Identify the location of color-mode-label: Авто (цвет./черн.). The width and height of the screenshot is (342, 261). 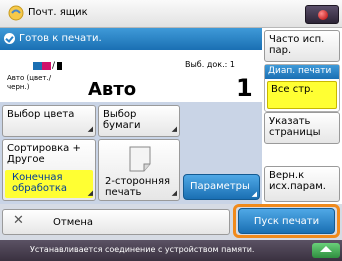
(29, 82).